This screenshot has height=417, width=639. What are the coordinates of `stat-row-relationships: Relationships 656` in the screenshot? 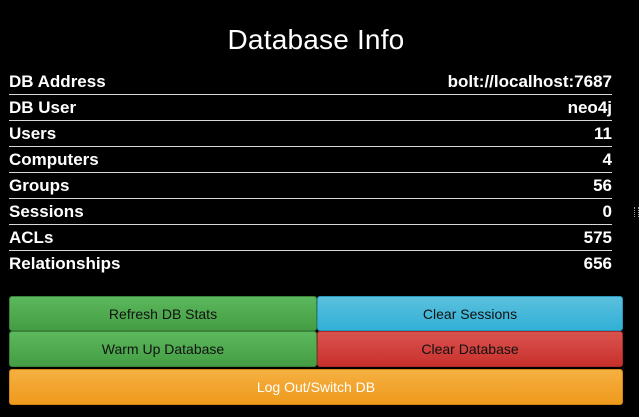 It's located at (310, 264).